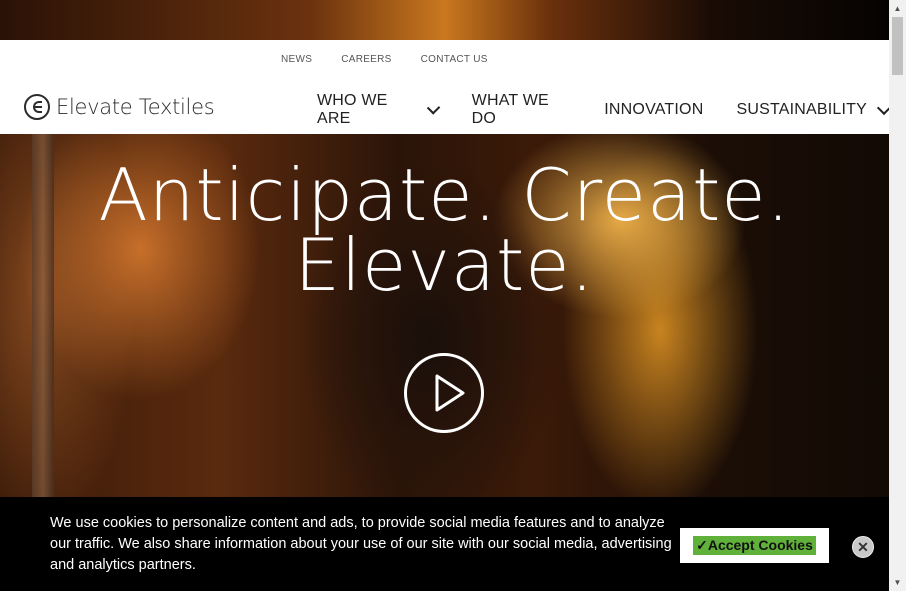  Describe the element at coordinates (897, 46) in the screenshot. I see `scroll-thumb` at that location.